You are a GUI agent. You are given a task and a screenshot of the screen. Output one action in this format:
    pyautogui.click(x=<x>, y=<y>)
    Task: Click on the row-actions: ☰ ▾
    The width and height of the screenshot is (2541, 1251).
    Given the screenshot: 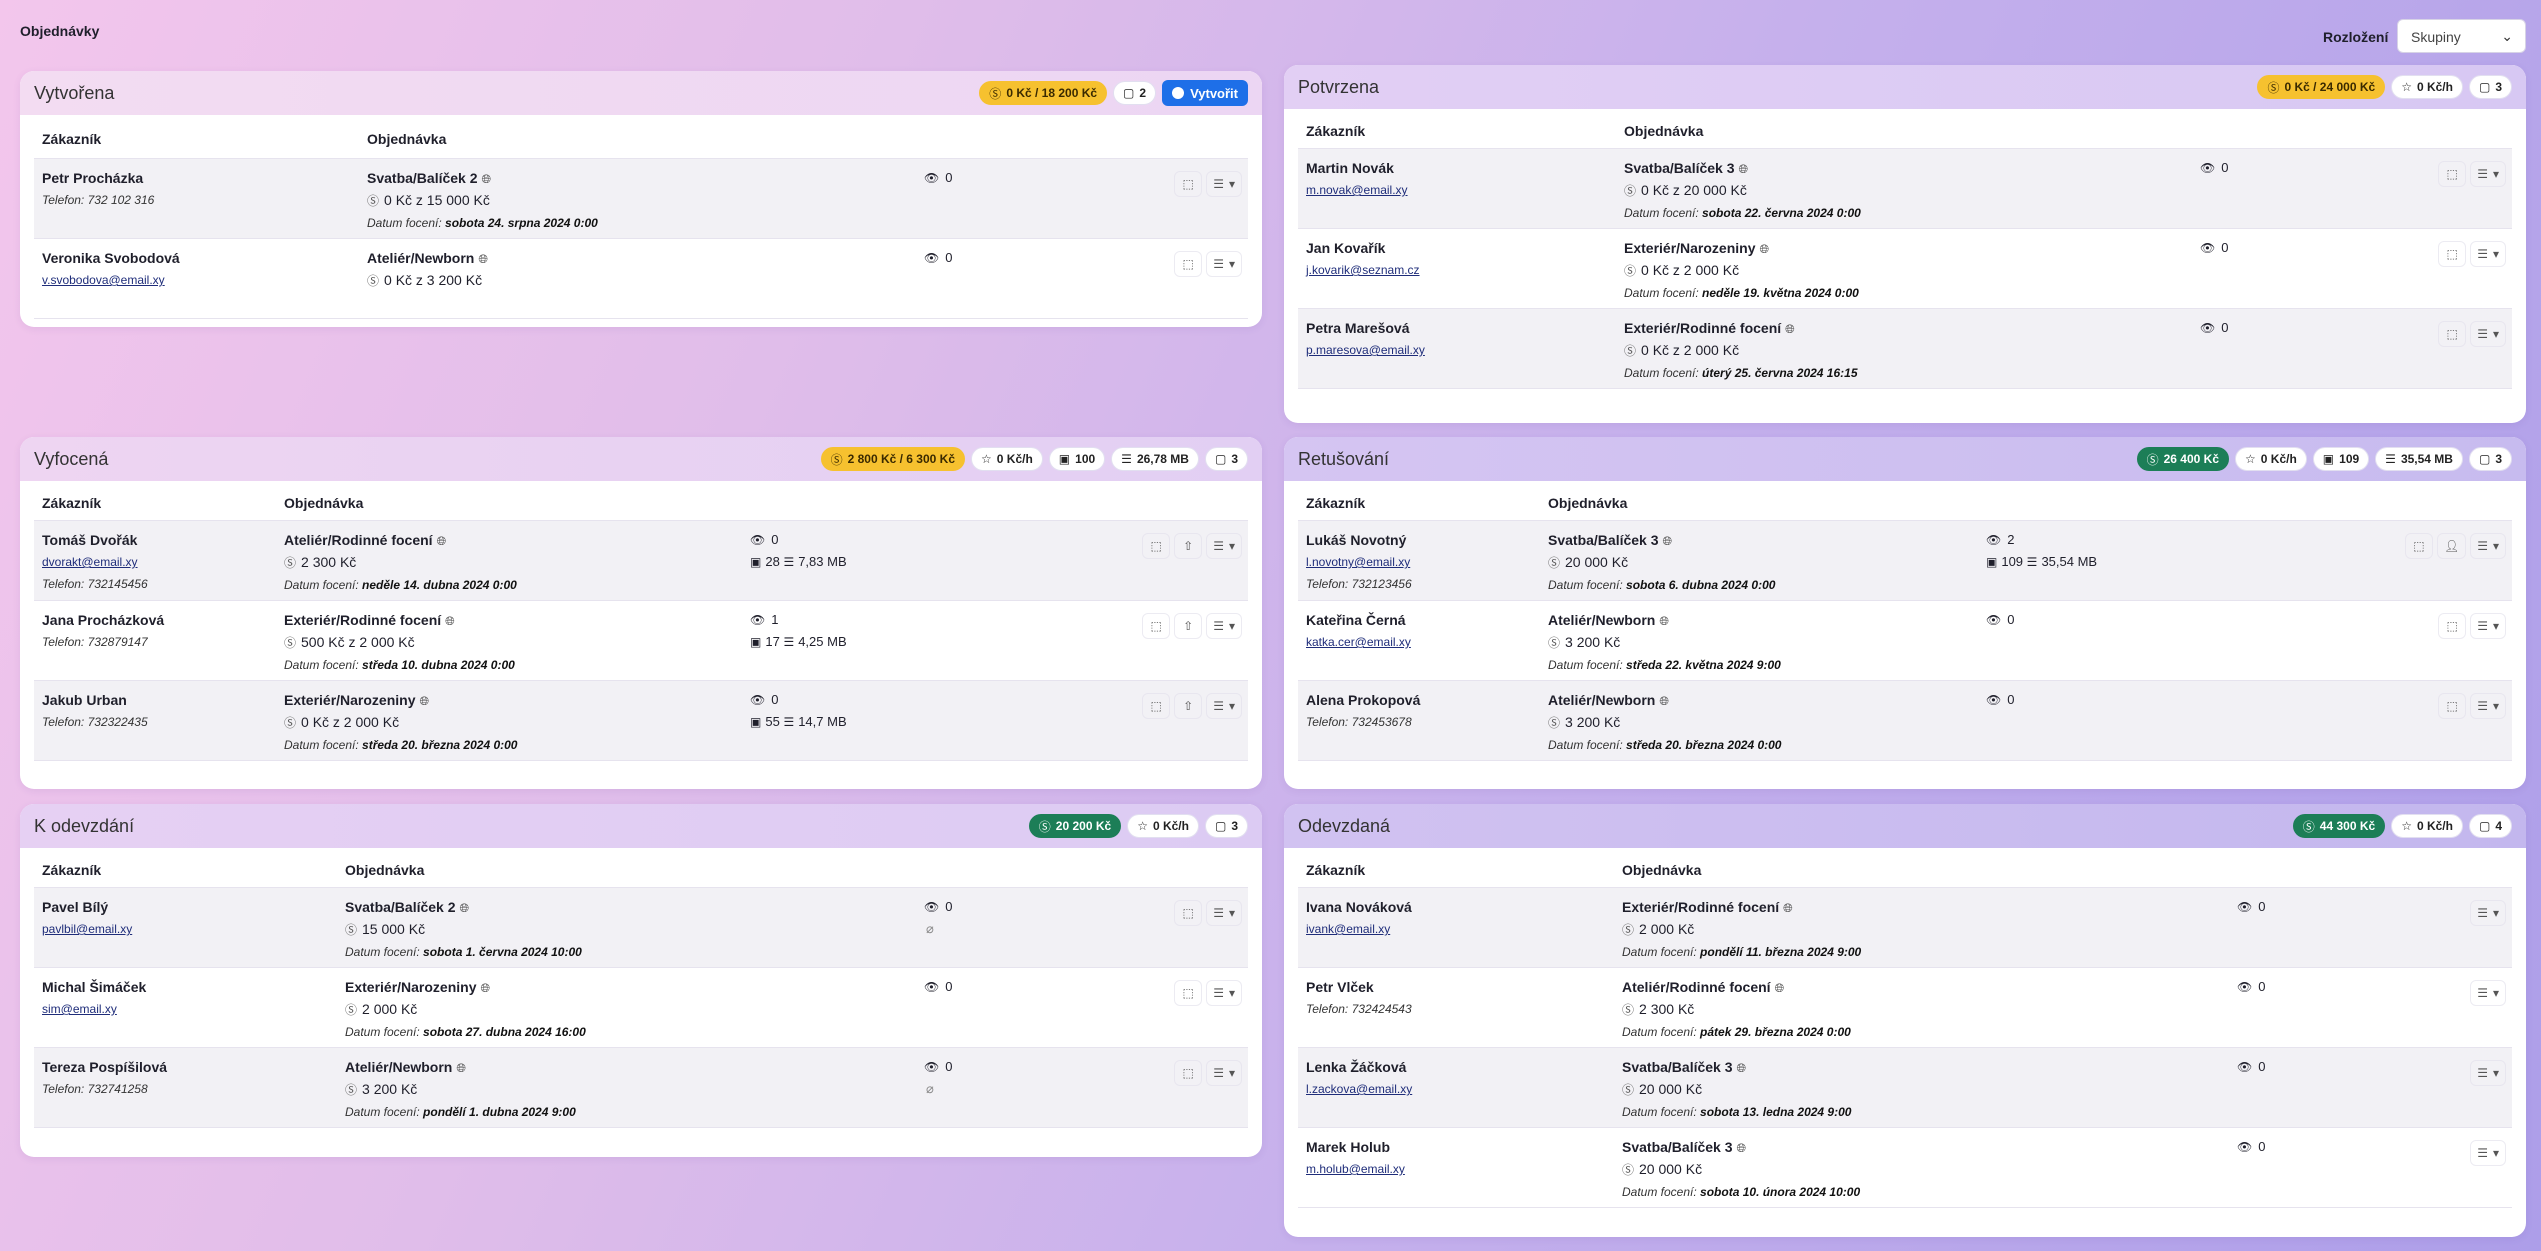 What is the action you would take?
    pyautogui.click(x=2488, y=993)
    